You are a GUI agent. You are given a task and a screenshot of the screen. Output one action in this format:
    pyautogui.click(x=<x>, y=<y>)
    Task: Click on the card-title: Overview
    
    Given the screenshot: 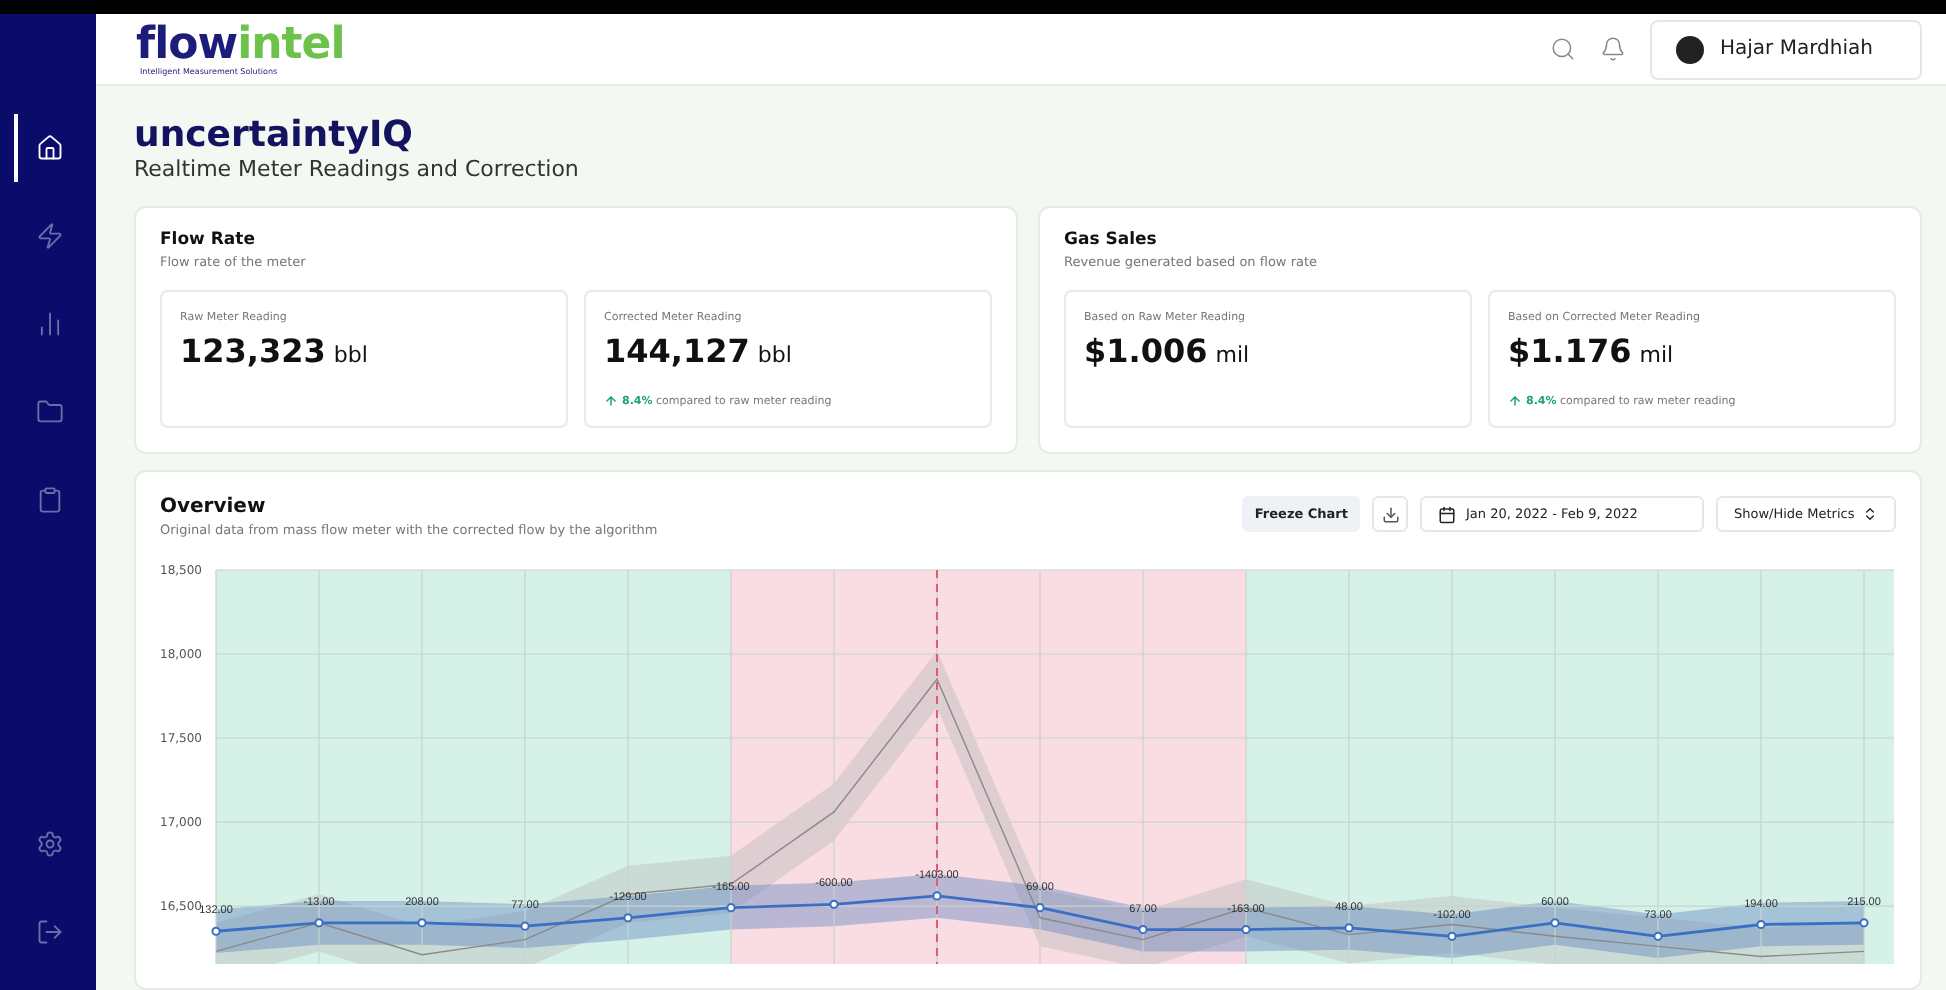 What is the action you would take?
    pyautogui.click(x=214, y=507)
    